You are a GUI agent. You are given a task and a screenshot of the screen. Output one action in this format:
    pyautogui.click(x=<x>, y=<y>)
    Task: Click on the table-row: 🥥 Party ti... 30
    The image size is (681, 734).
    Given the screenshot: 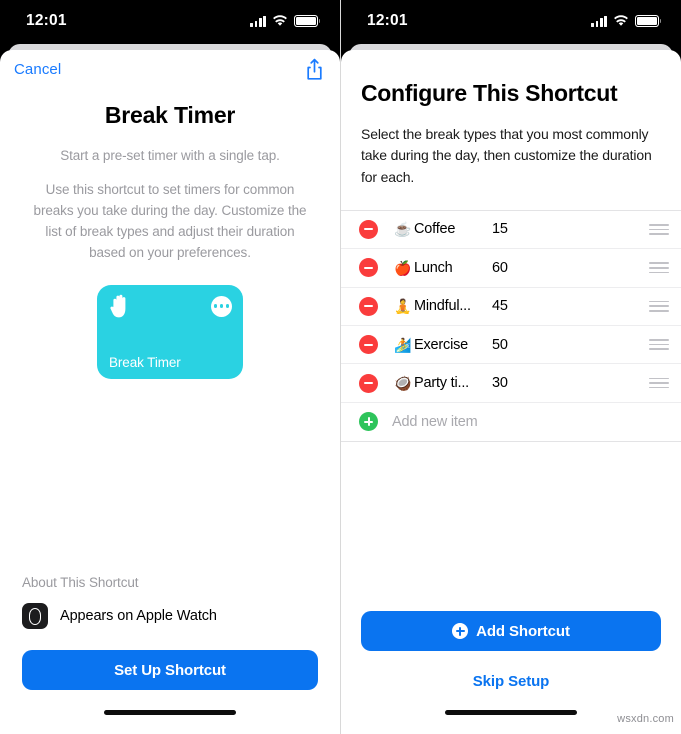 What is the action you would take?
    pyautogui.click(x=511, y=383)
    